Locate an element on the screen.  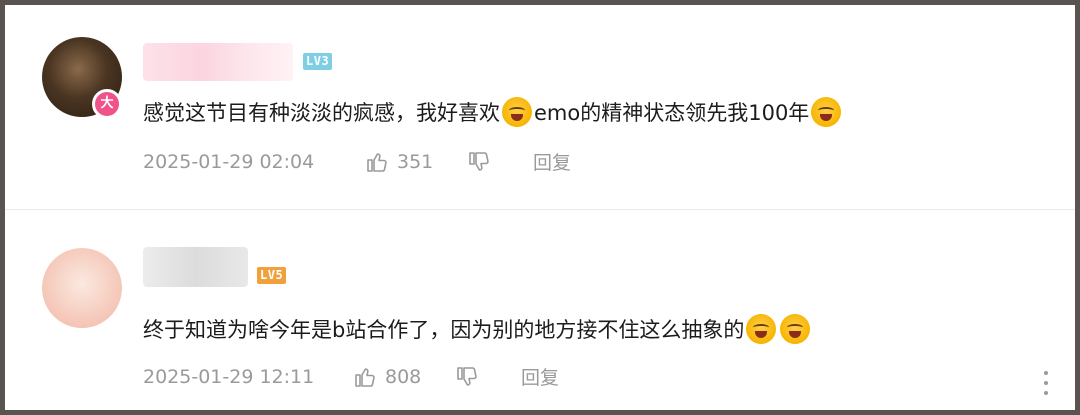
comment-text-part: 终于知道为啥今年是b站合作了，因为别的地方接不住这么抽象的 is located at coordinates (444, 330).